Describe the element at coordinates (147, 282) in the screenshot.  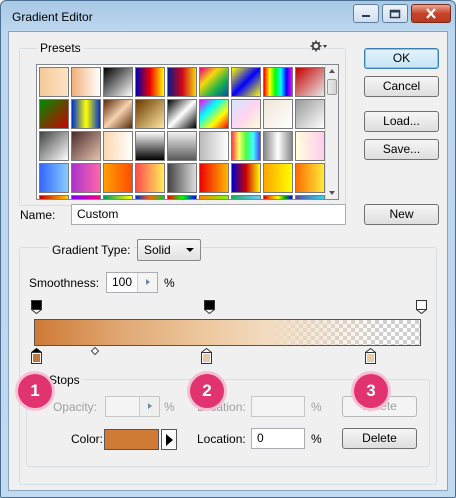
I see `smoothness-arrow-icon` at that location.